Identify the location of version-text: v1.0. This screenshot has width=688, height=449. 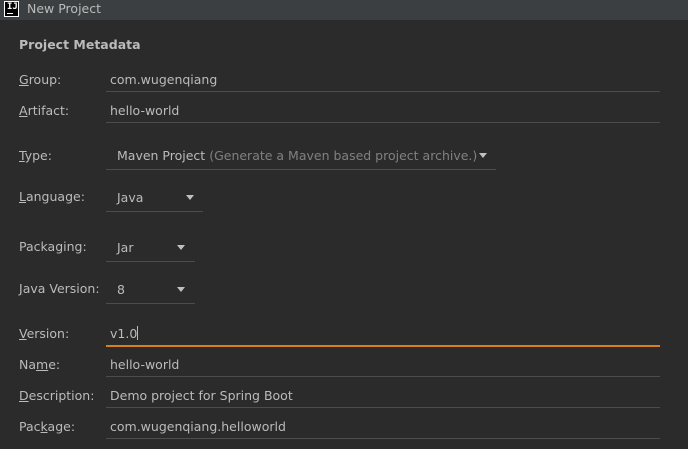
(124, 333).